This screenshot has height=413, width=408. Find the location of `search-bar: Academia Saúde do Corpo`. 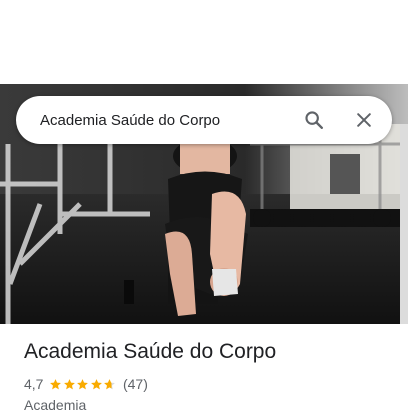

search-bar: Academia Saúde do Corpo is located at coordinates (204, 120).